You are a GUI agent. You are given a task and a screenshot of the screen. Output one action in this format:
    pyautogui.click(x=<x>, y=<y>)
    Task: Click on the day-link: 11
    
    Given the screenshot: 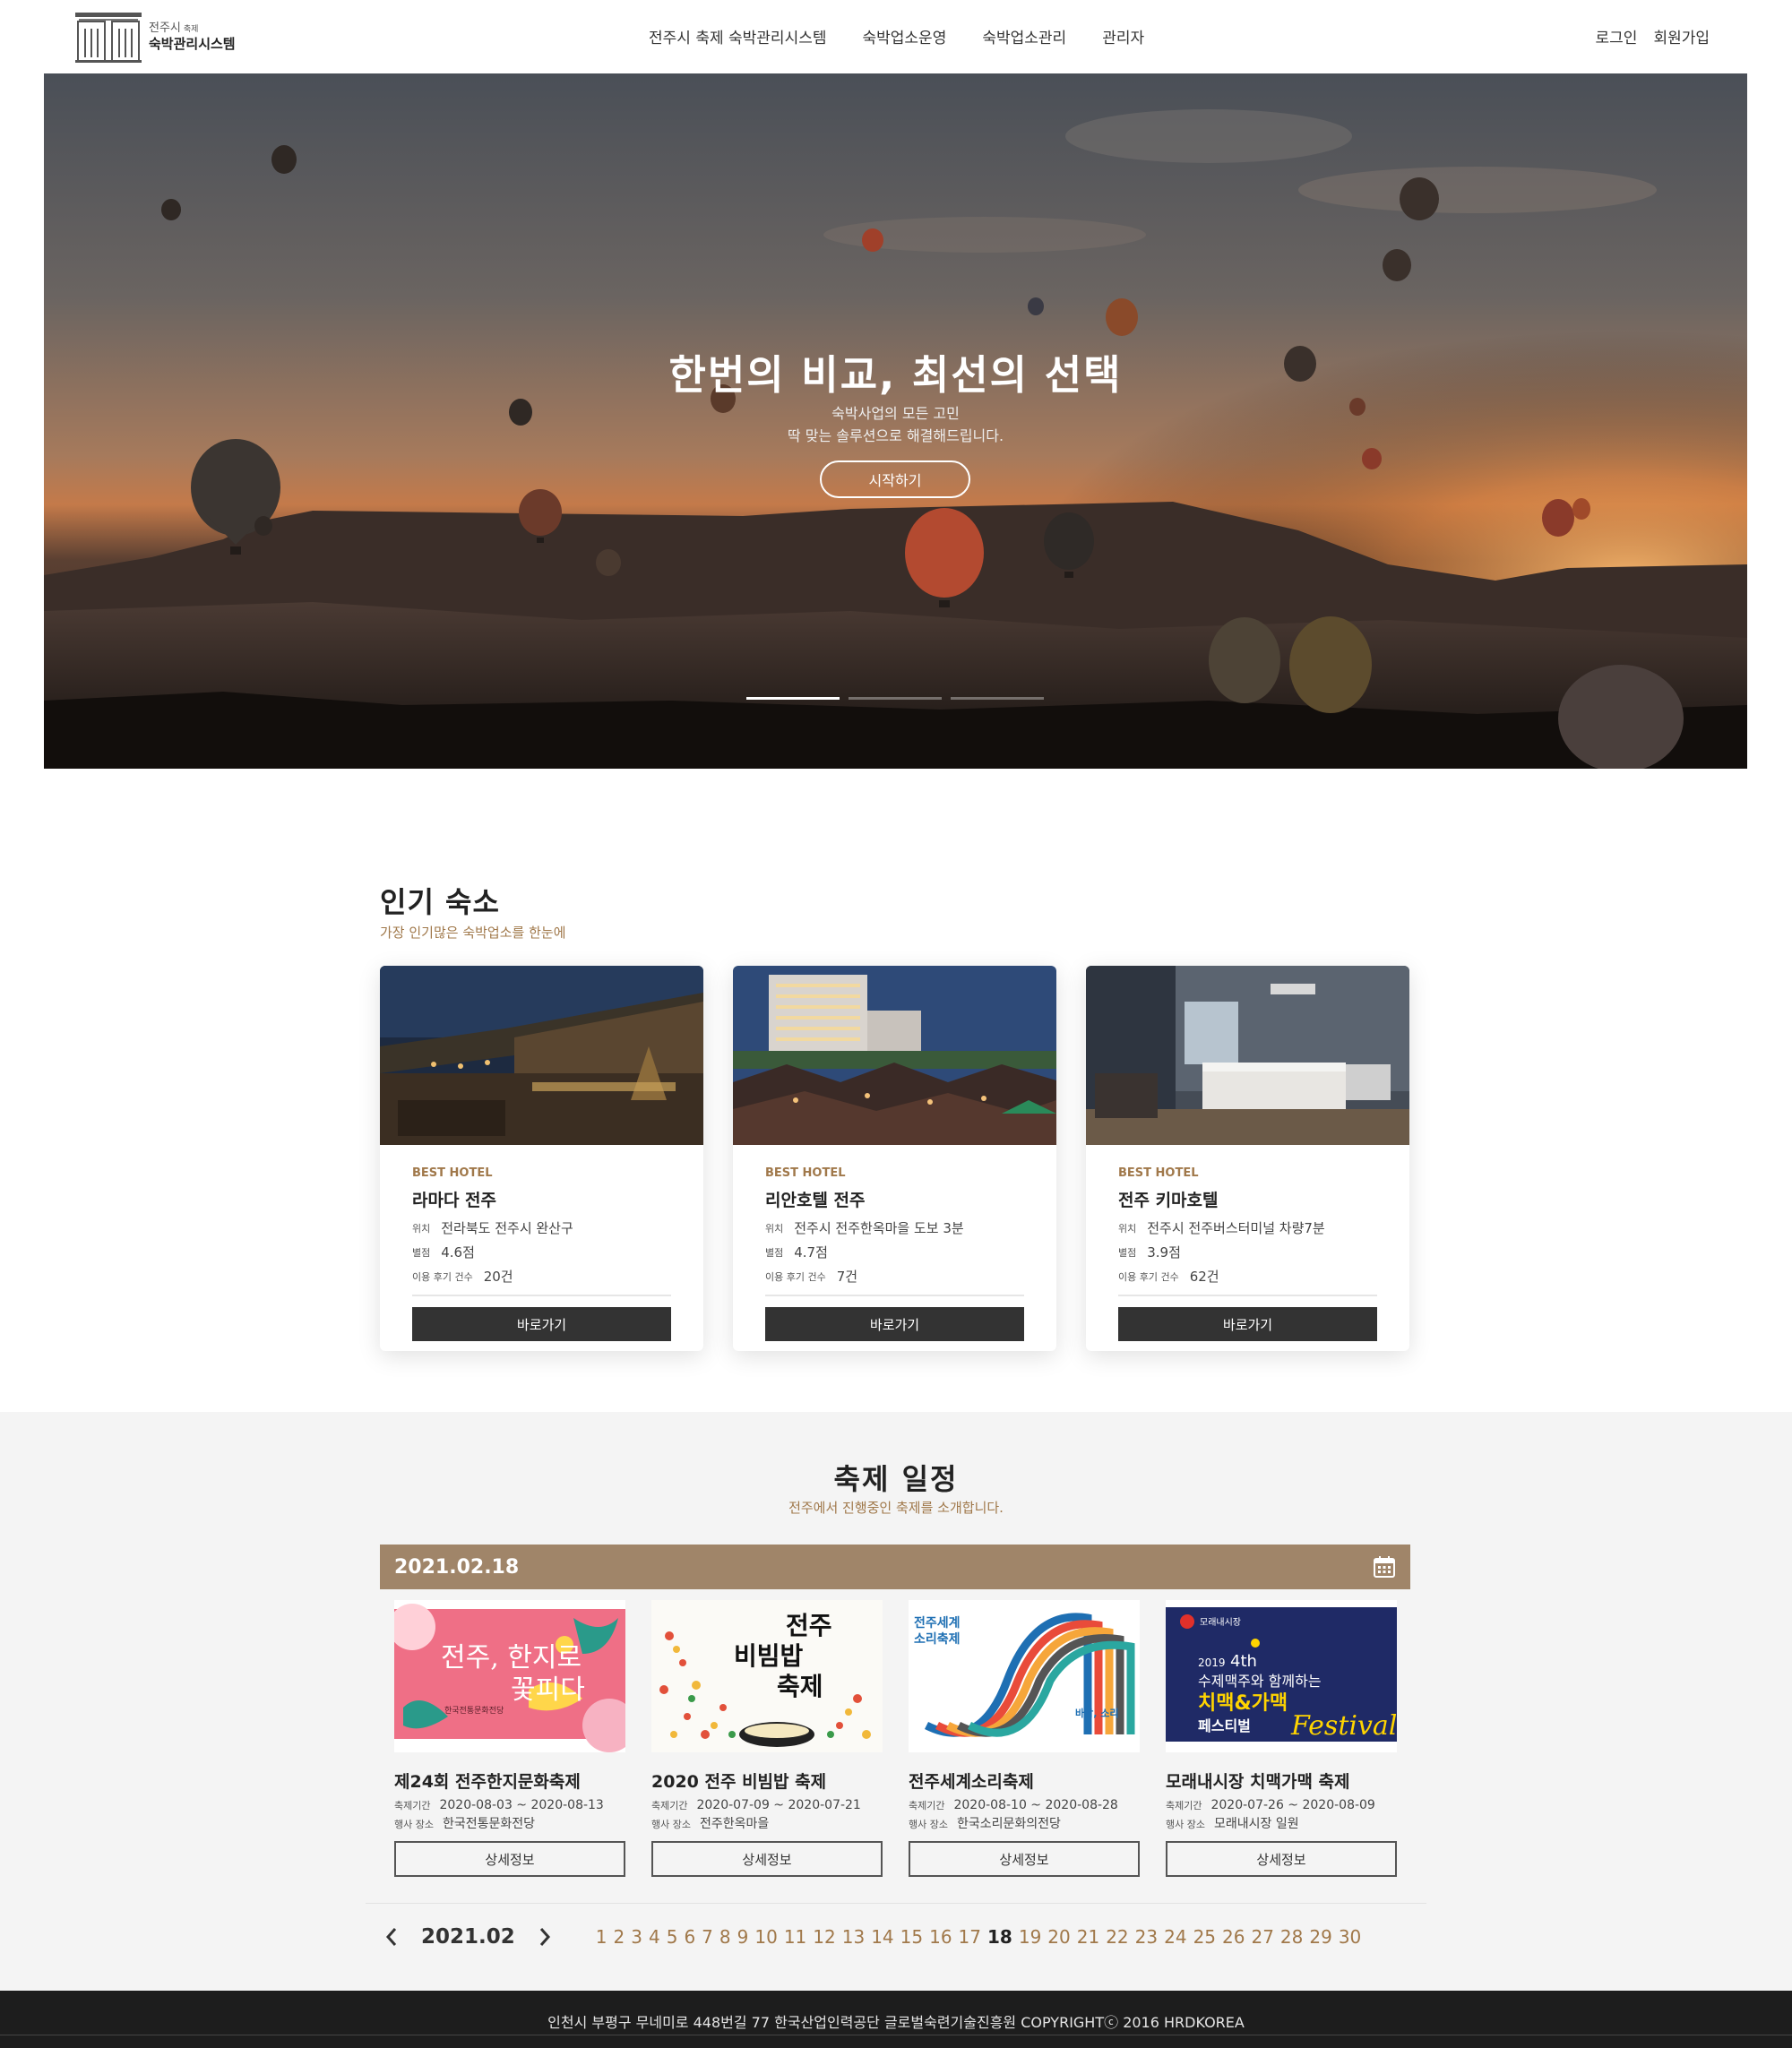 What is the action you would take?
    pyautogui.click(x=795, y=1937)
    